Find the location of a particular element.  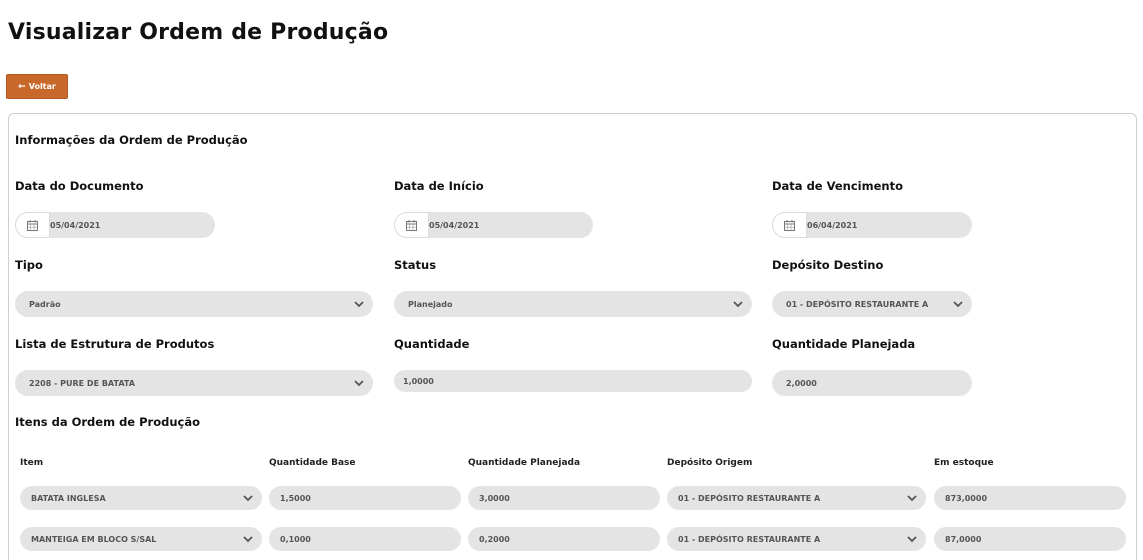

tipo-select: Padrão is located at coordinates (194, 304).